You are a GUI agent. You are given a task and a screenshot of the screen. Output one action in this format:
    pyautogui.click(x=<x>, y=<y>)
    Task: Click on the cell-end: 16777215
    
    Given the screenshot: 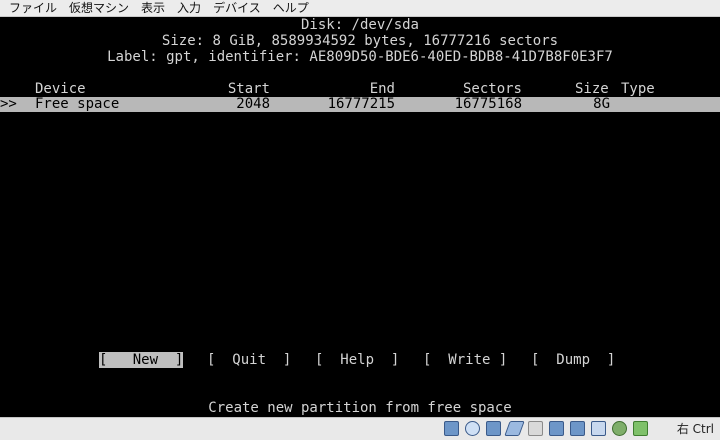 What is the action you would take?
    pyautogui.click(x=361, y=104)
    